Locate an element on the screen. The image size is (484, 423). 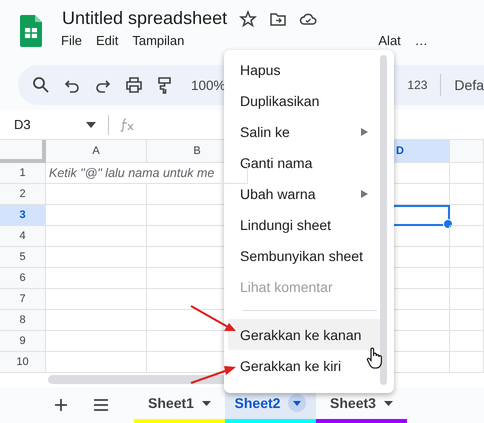
menu-item: Tampilan is located at coordinates (158, 40).